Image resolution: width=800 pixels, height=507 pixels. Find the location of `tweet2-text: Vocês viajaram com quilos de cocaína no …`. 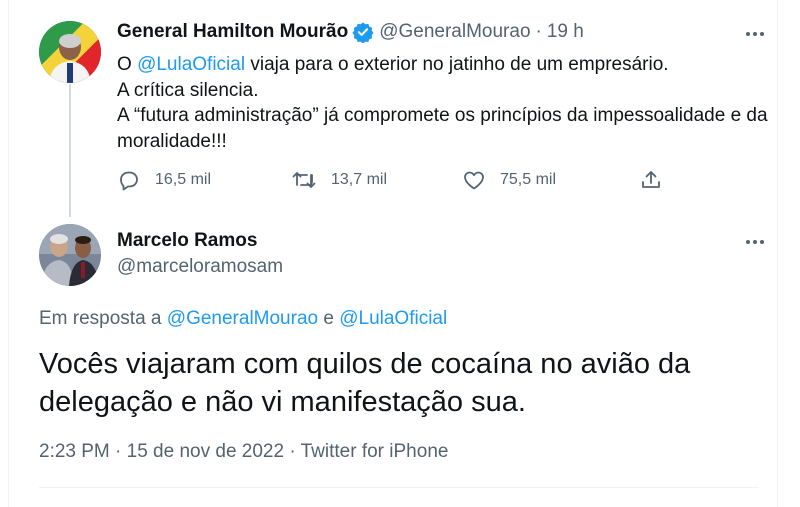

tweet2-text: Vocês viajaram com quilos de cocaína no … is located at coordinates (365, 383).